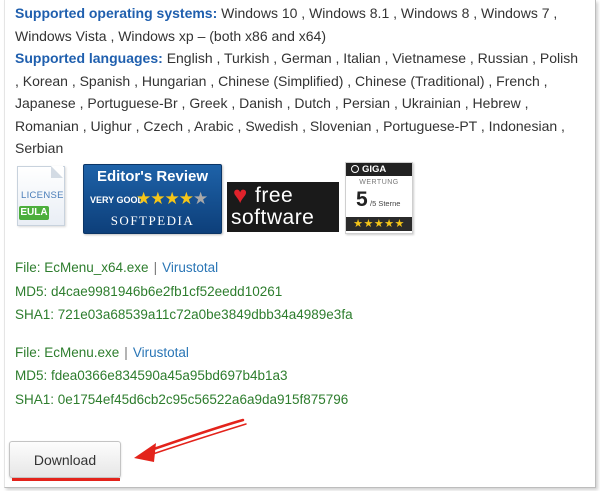 Image resolution: width=600 pixels, height=491 pixels. What do you see at coordinates (374, 169) in the screenshot?
I see `giga-logo: GIGA` at bounding box center [374, 169].